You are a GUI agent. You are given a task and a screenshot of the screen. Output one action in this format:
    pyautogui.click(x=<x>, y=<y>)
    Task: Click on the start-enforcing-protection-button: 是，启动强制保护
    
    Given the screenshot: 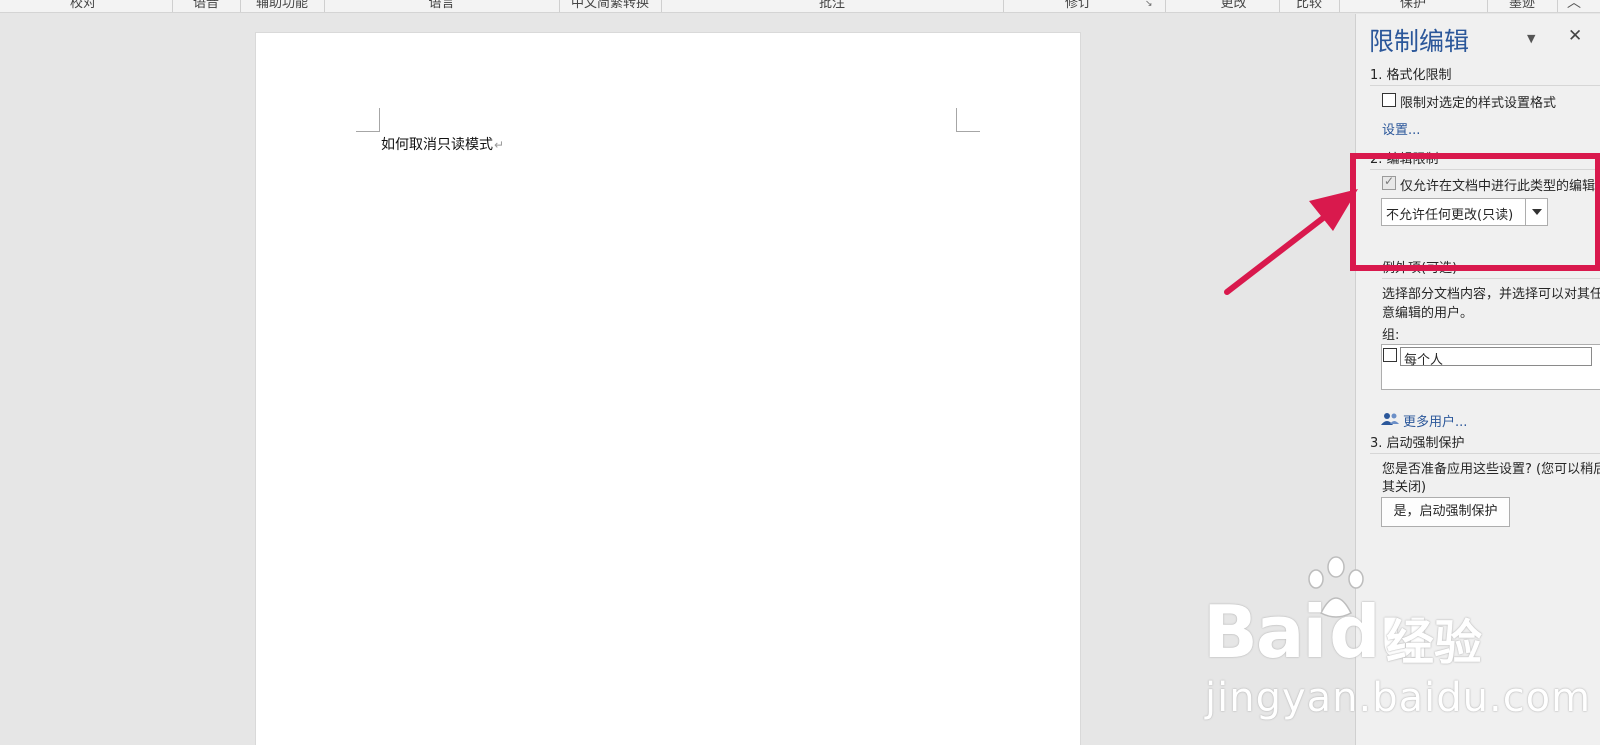 What is the action you would take?
    pyautogui.click(x=1445, y=512)
    